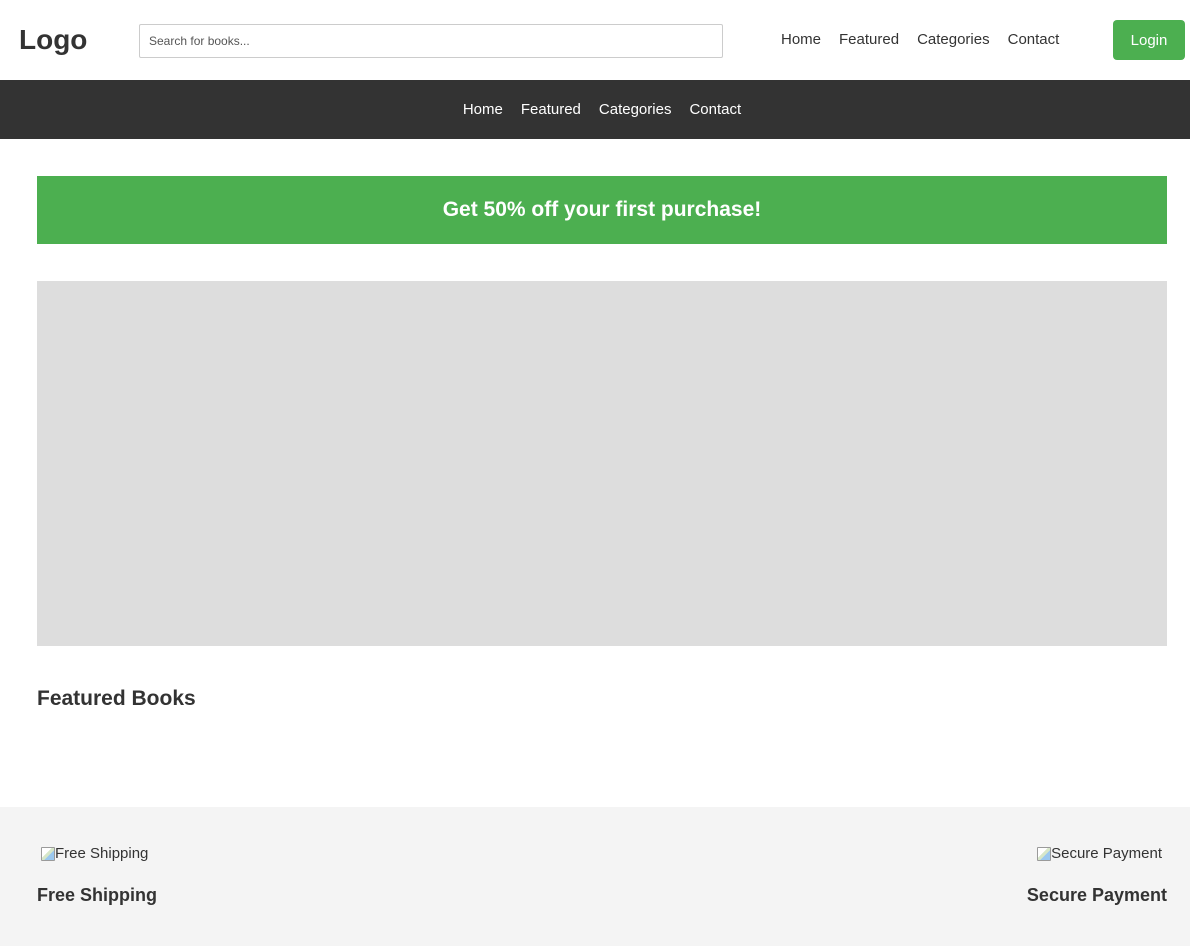 The image size is (1190, 946). Describe the element at coordinates (869, 40) in the screenshot. I see `top-nav-featured: Featured` at that location.